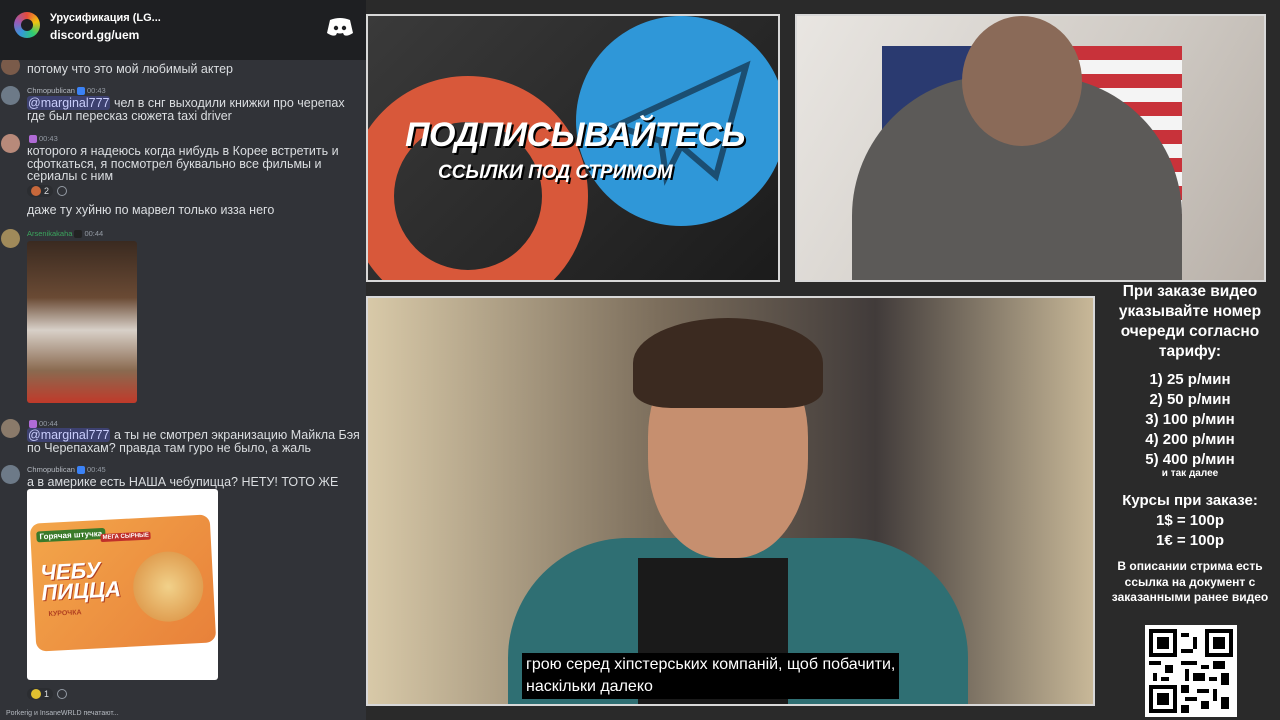 The image size is (1280, 720). I want to click on product-tag: МЕГА СЫРНЫЕ, so click(126, 537).